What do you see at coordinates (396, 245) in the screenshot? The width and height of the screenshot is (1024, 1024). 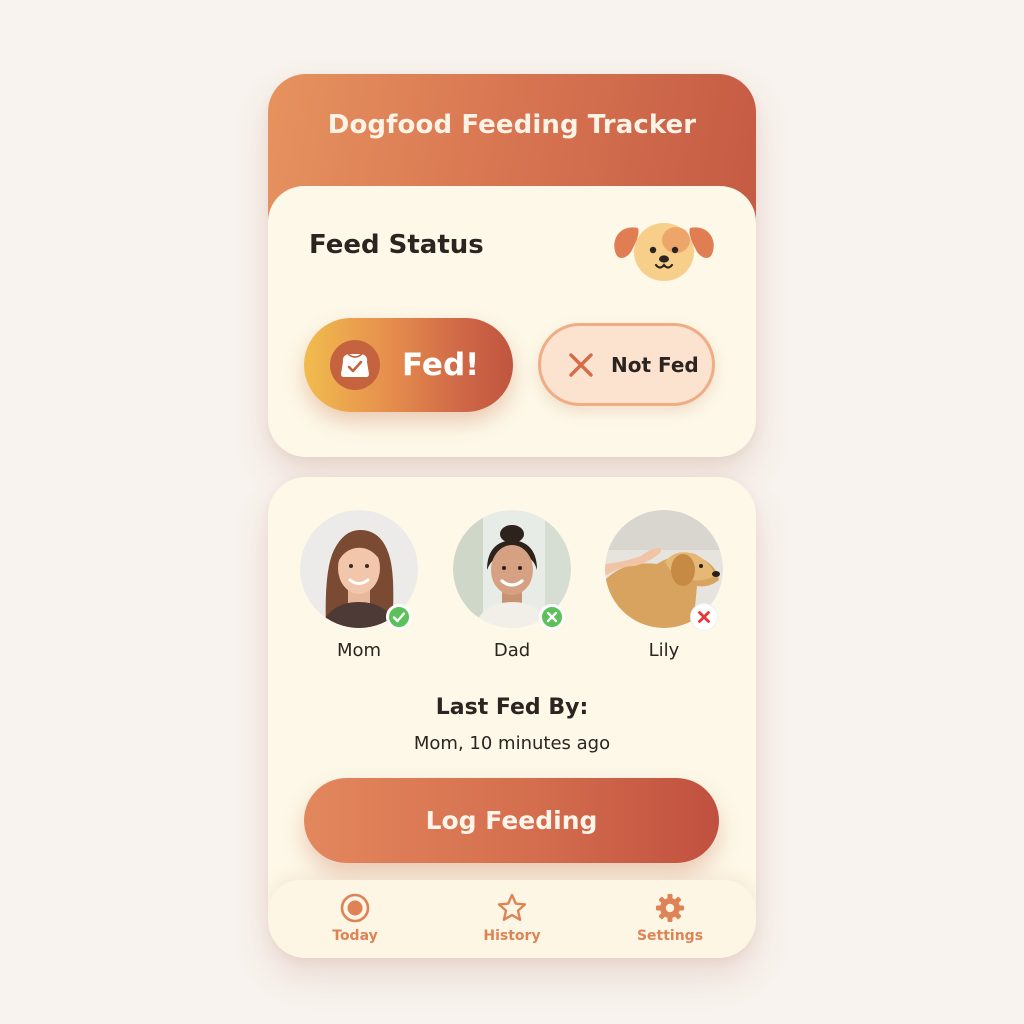 I see `feed-status-title: Feed Status` at bounding box center [396, 245].